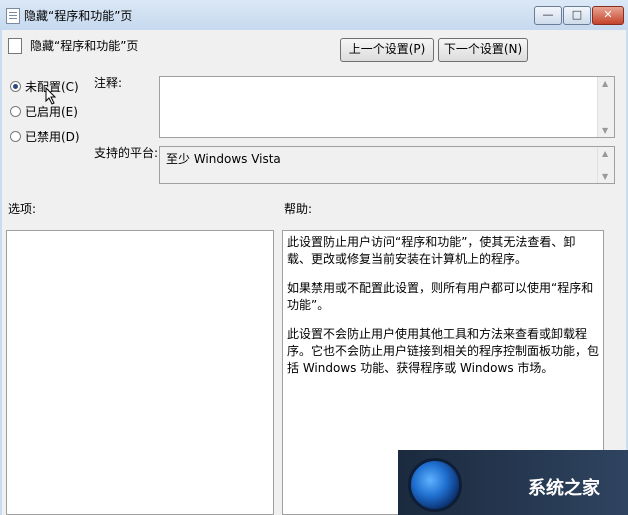  Describe the element at coordinates (51, 96) in the screenshot. I see `mouse-cursor-icon` at that location.